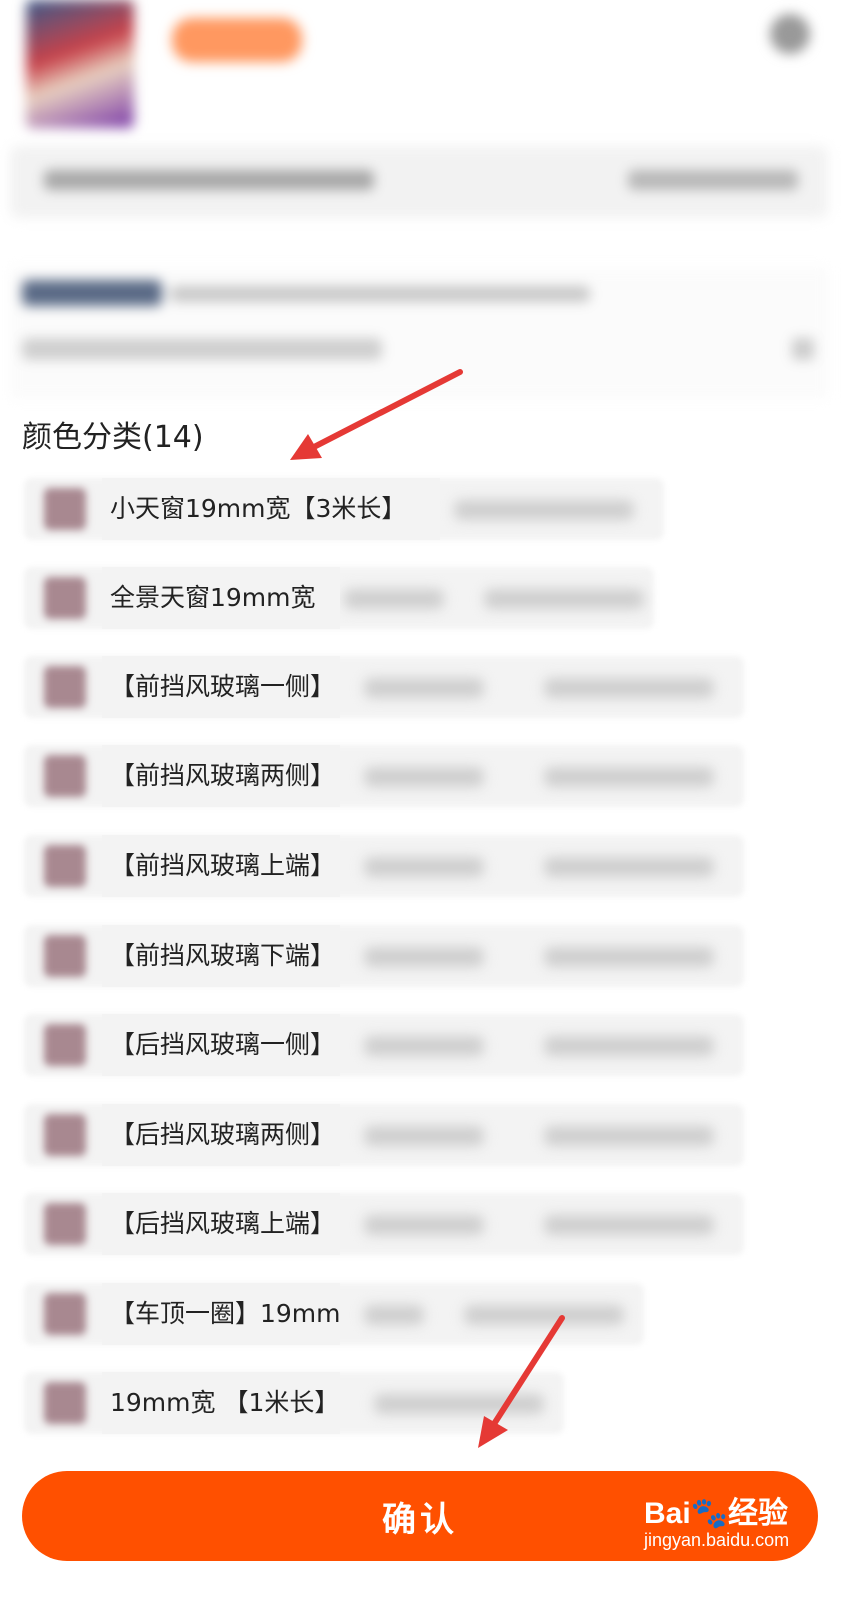 Image resolution: width=858 pixels, height=1600 pixels. I want to click on variant-option-label: 【后挡风玻璃一侧】, so click(223, 1044).